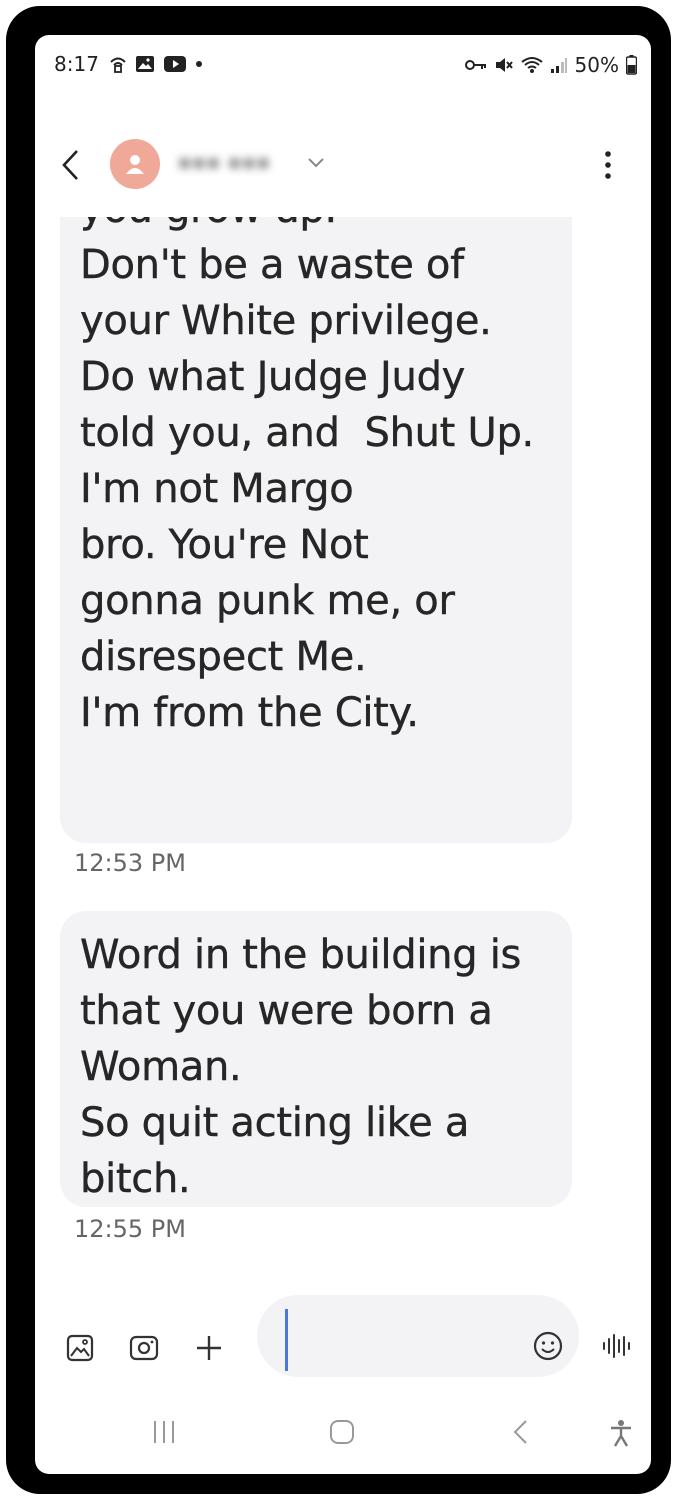 The image size is (675, 1500). I want to click on gallery-button, so click(80, 1348).